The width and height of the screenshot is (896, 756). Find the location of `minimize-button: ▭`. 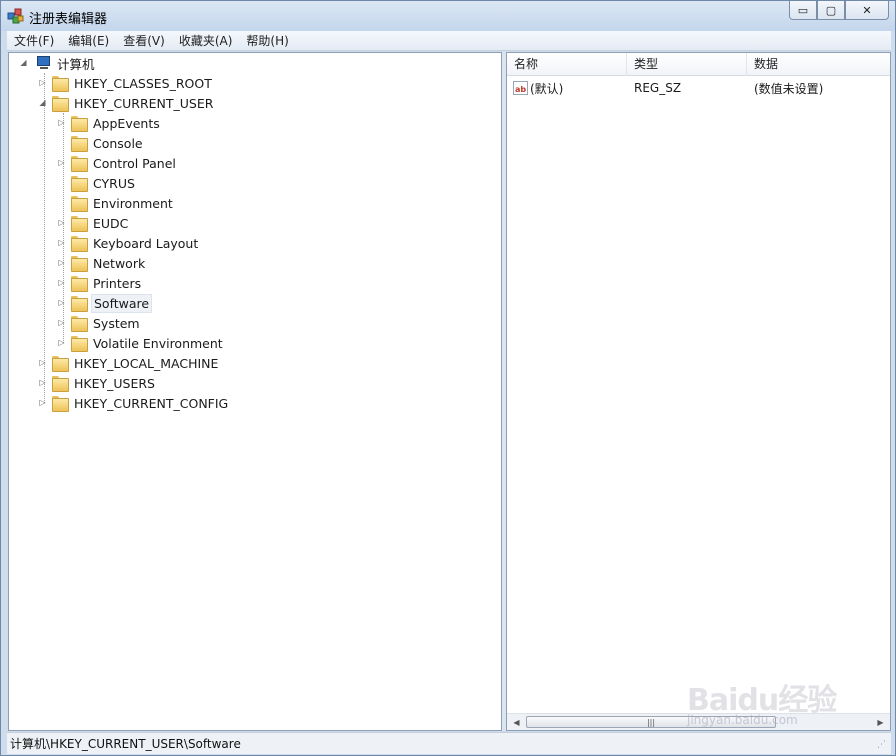

minimize-button: ▭ is located at coordinates (803, 10).